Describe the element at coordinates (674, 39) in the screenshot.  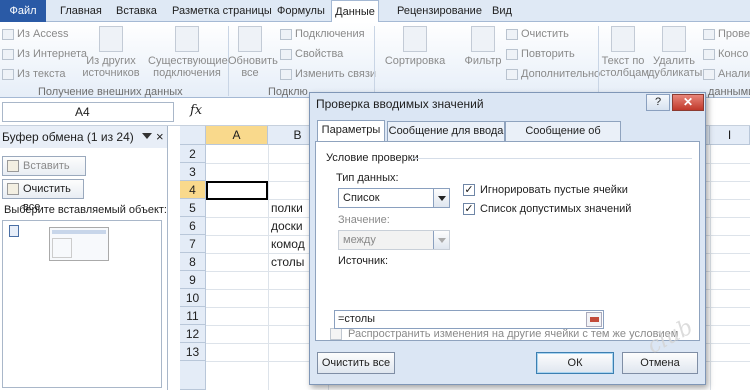
I see `remove-duplicates-icon` at that location.